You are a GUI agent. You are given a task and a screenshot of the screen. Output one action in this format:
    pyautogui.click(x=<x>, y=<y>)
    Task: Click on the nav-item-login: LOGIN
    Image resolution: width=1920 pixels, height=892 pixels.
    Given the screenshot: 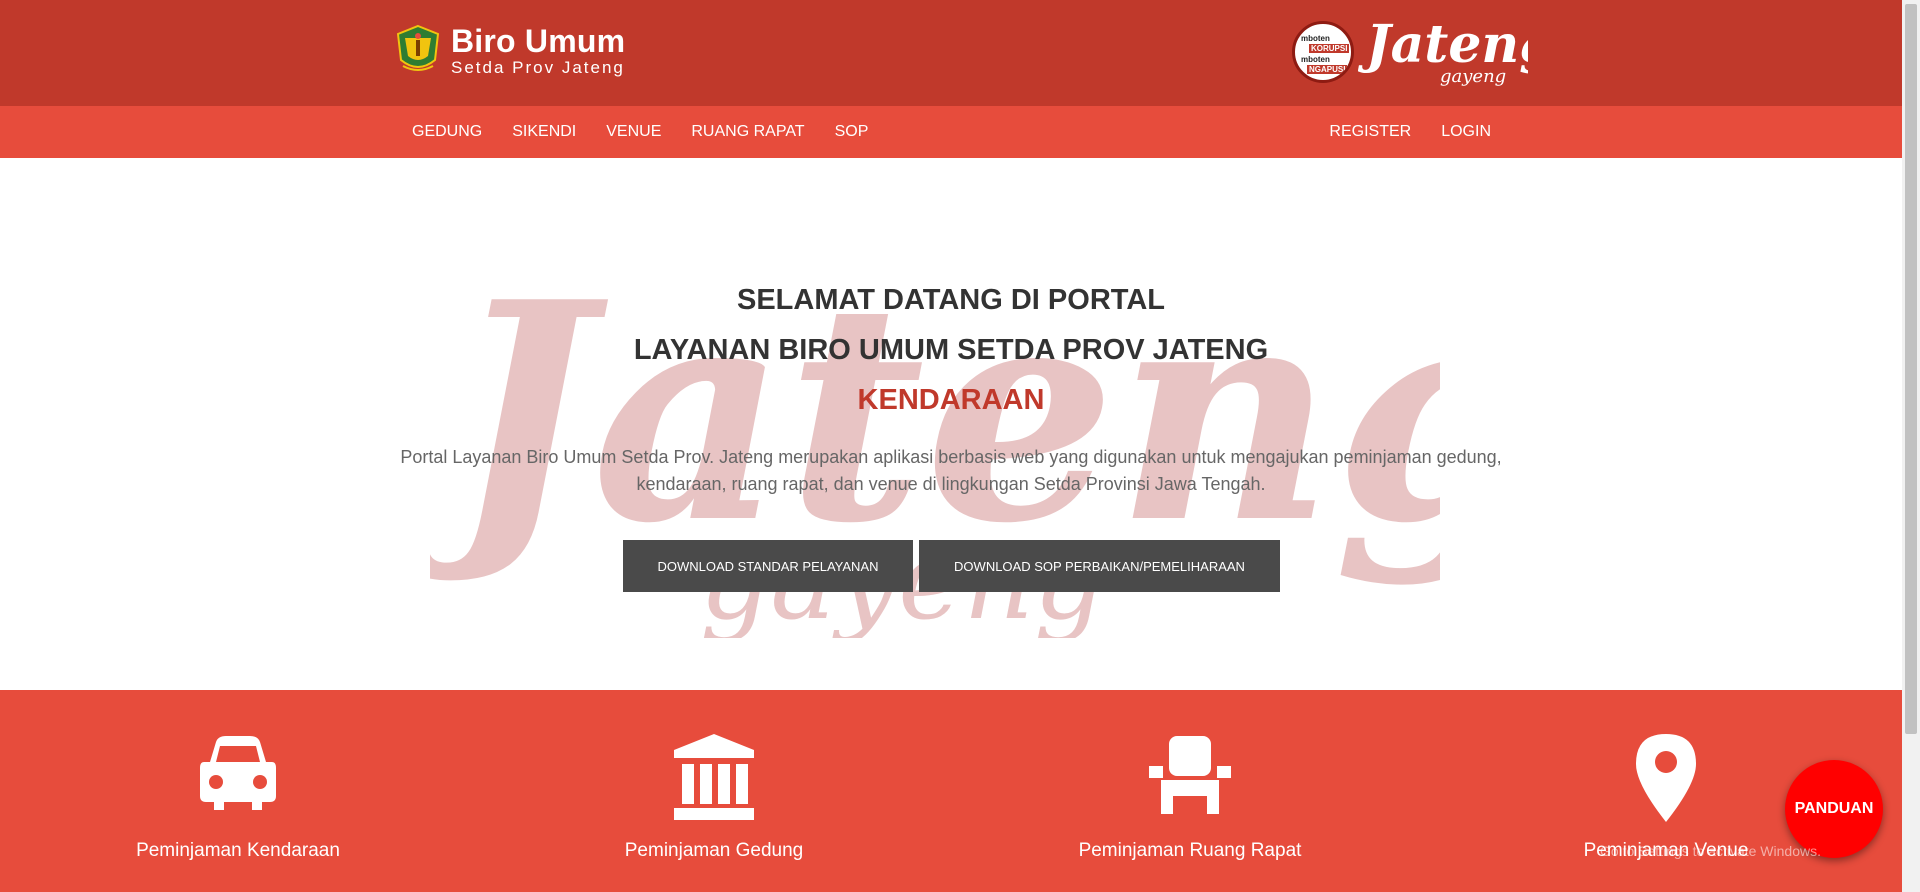 What is the action you would take?
    pyautogui.click(x=1466, y=132)
    